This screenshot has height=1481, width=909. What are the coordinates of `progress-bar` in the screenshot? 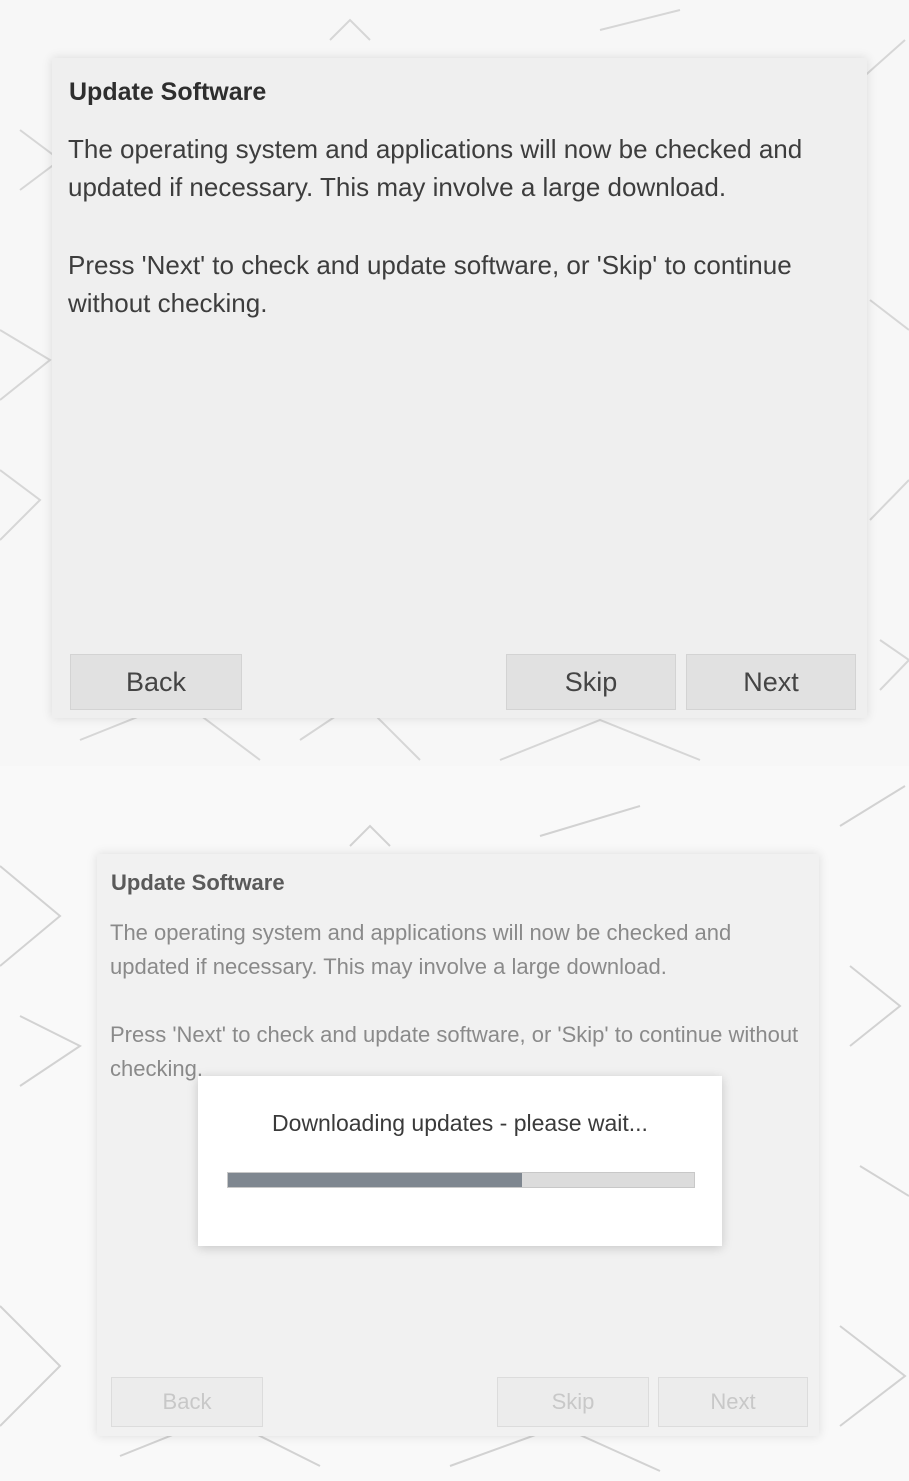 It's located at (461, 1180).